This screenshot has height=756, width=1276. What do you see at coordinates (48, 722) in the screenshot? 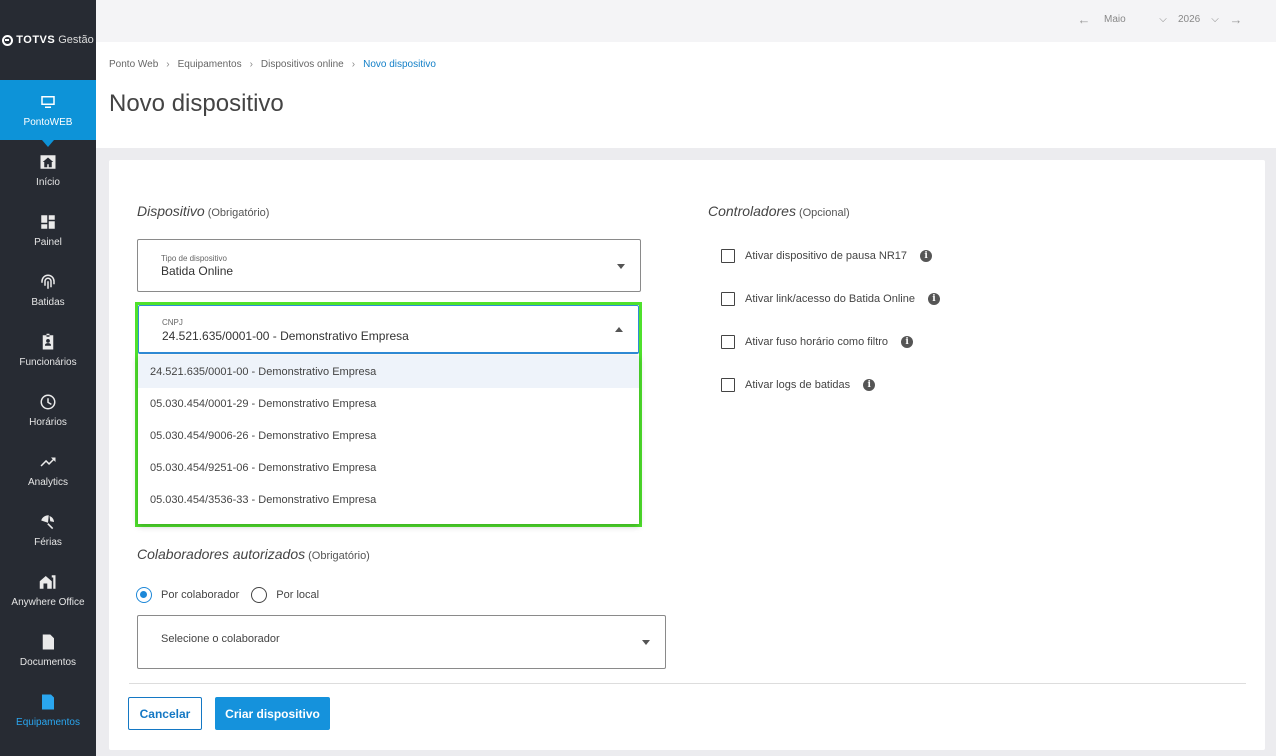
I see `sidebar-item-label: Equipamentos` at bounding box center [48, 722].